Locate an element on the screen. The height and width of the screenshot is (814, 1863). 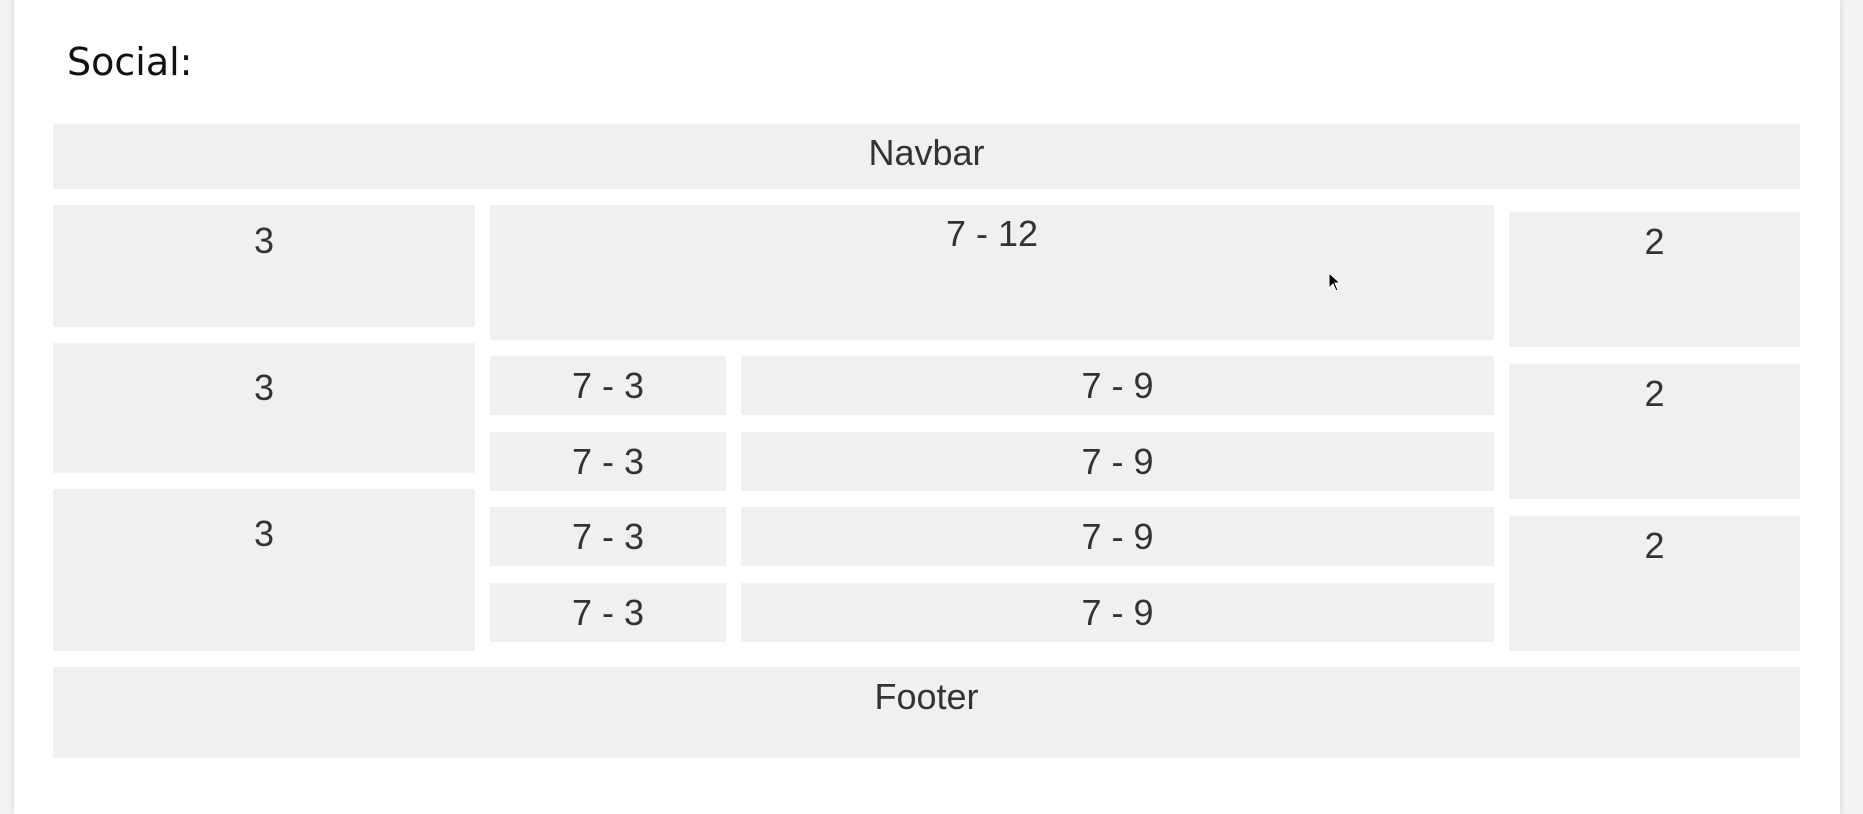
footer: Footer is located at coordinates (926, 712).